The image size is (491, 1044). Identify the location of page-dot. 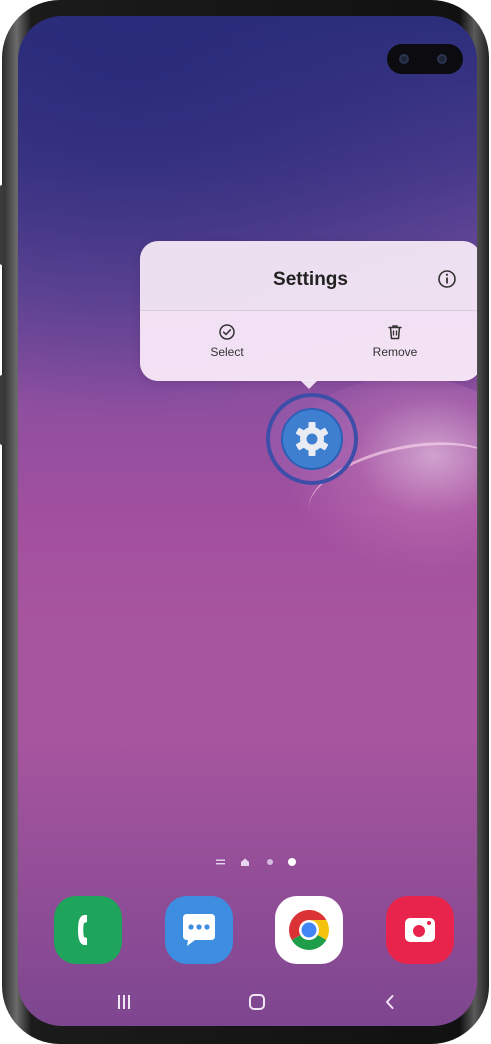
(270, 861).